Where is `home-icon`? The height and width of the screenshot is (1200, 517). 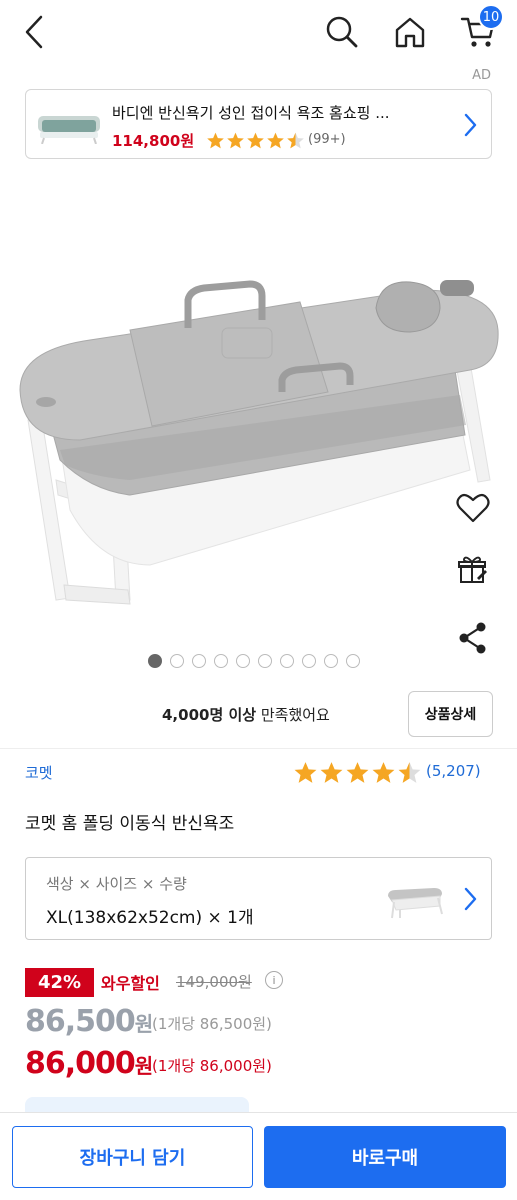
home-icon is located at coordinates (410, 32).